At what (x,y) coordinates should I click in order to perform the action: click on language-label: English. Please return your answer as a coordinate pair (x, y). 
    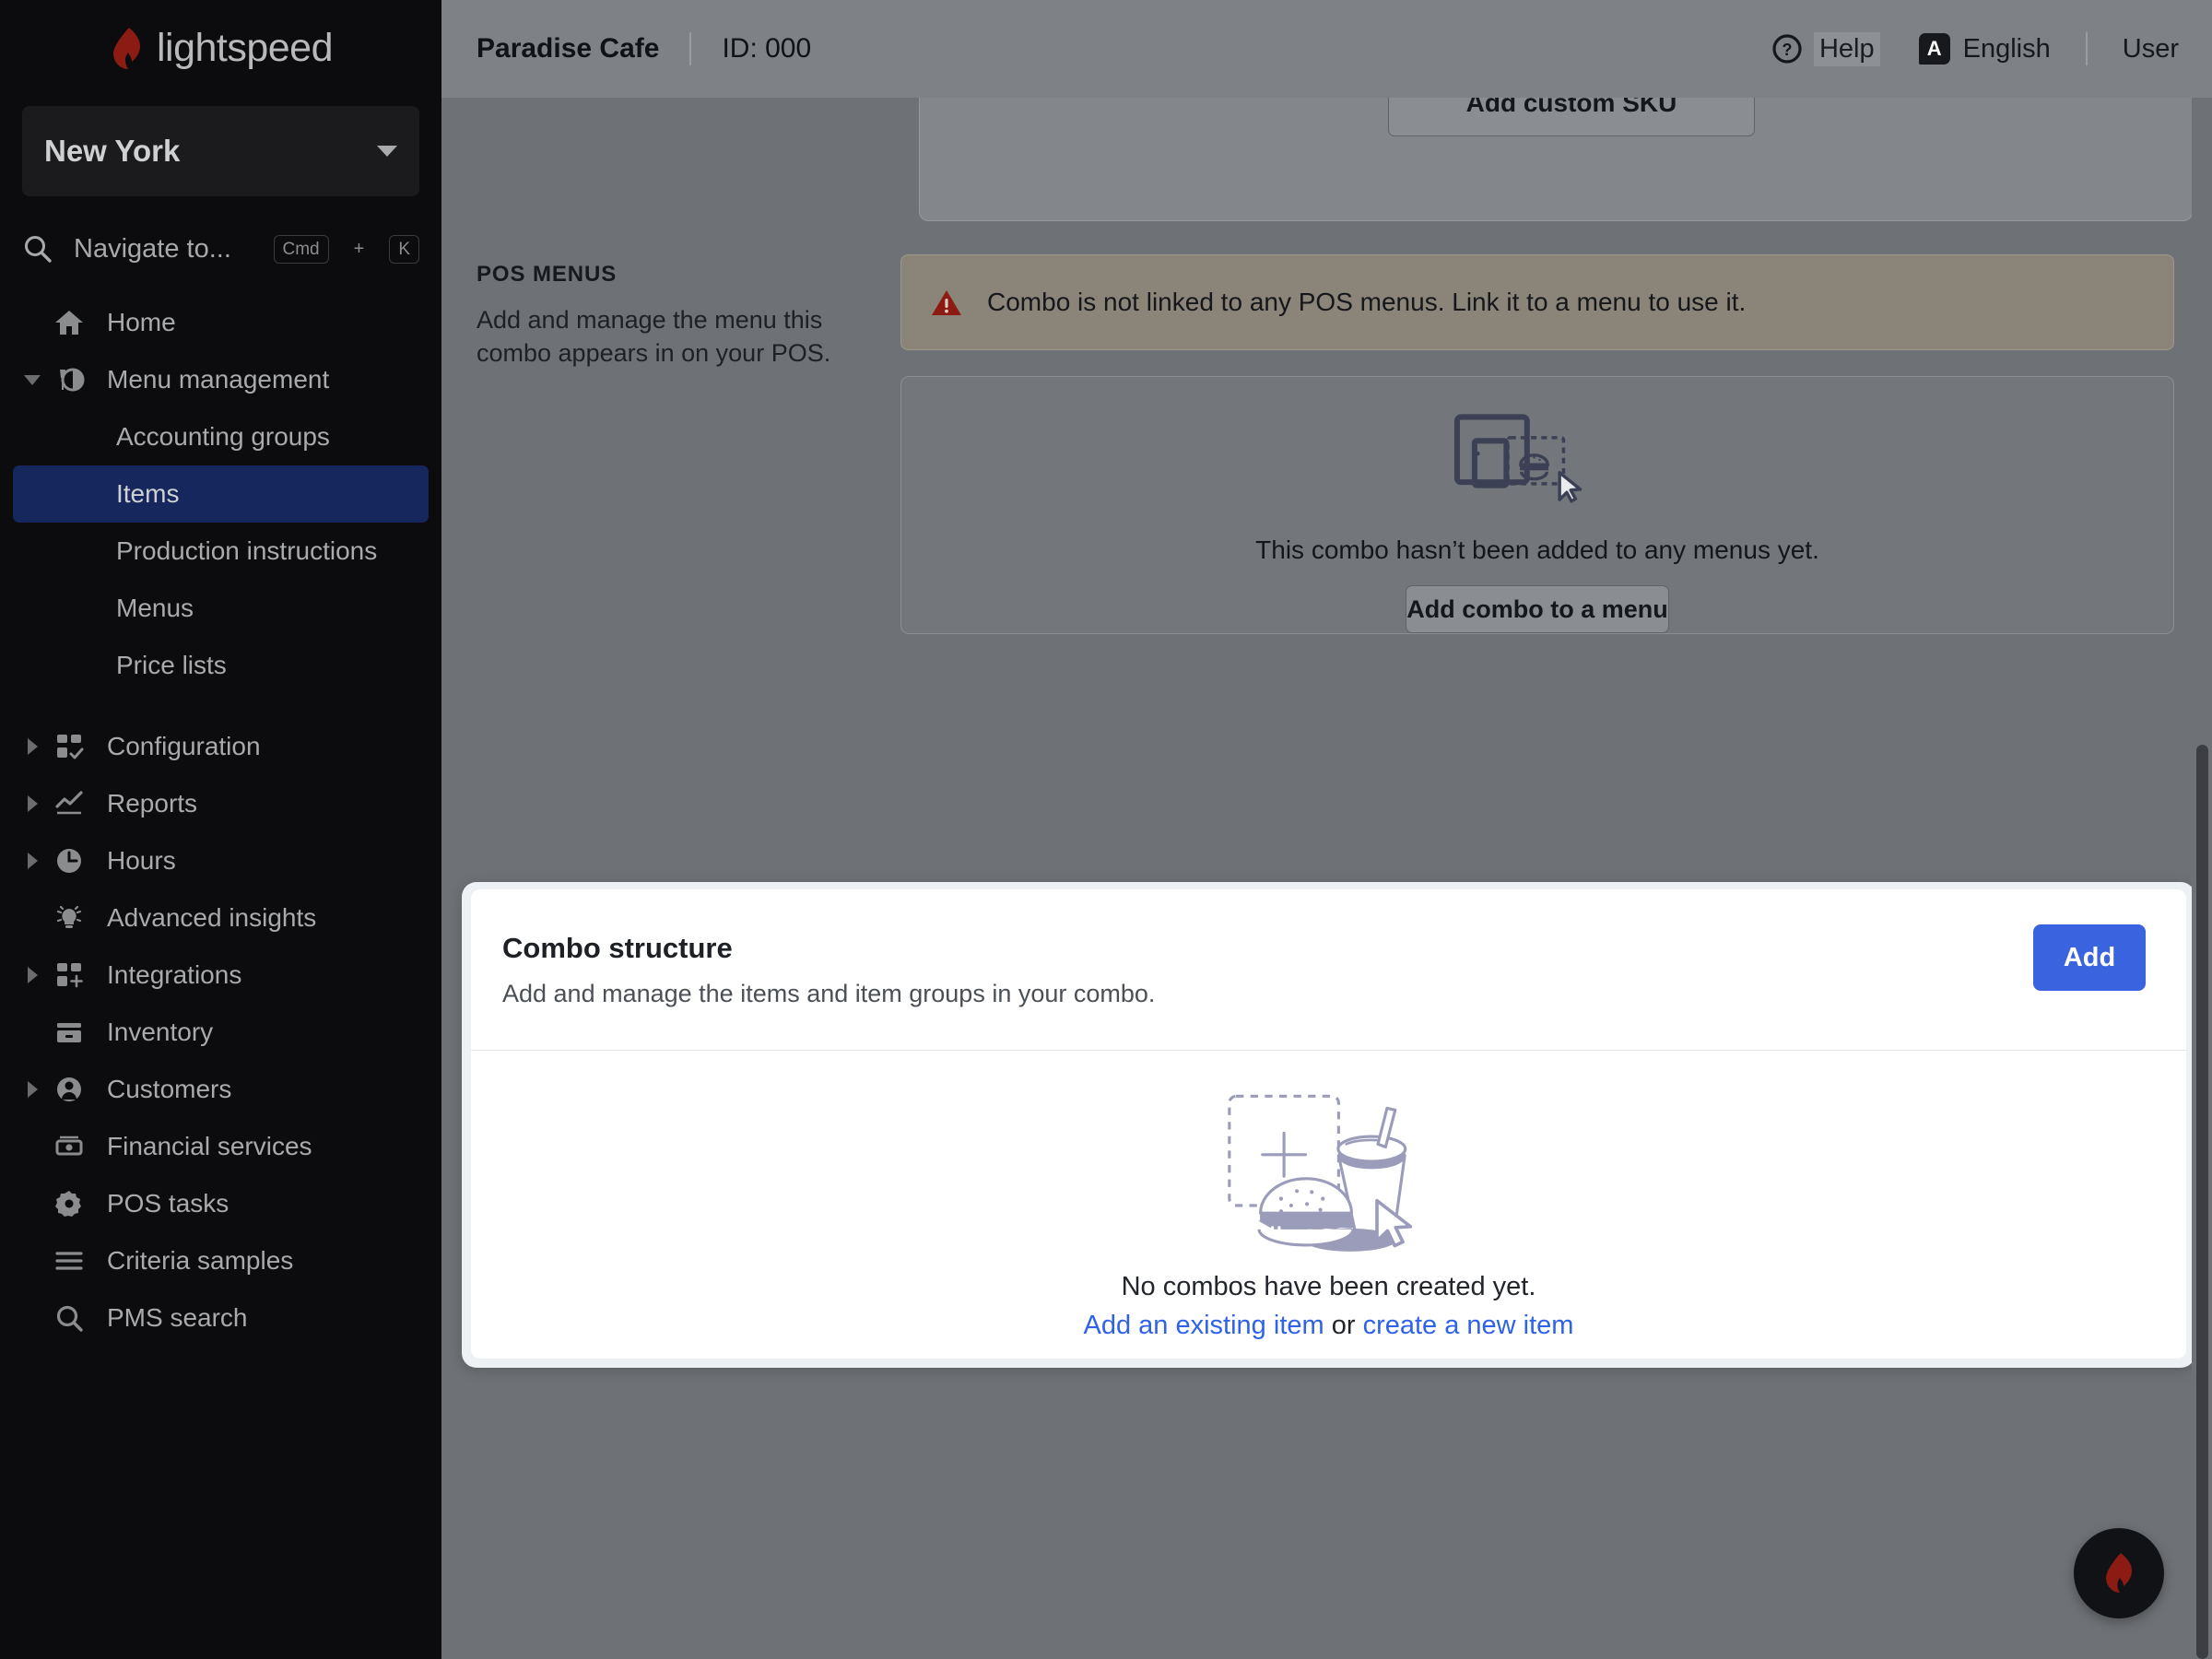
    Looking at the image, I should click on (2006, 48).